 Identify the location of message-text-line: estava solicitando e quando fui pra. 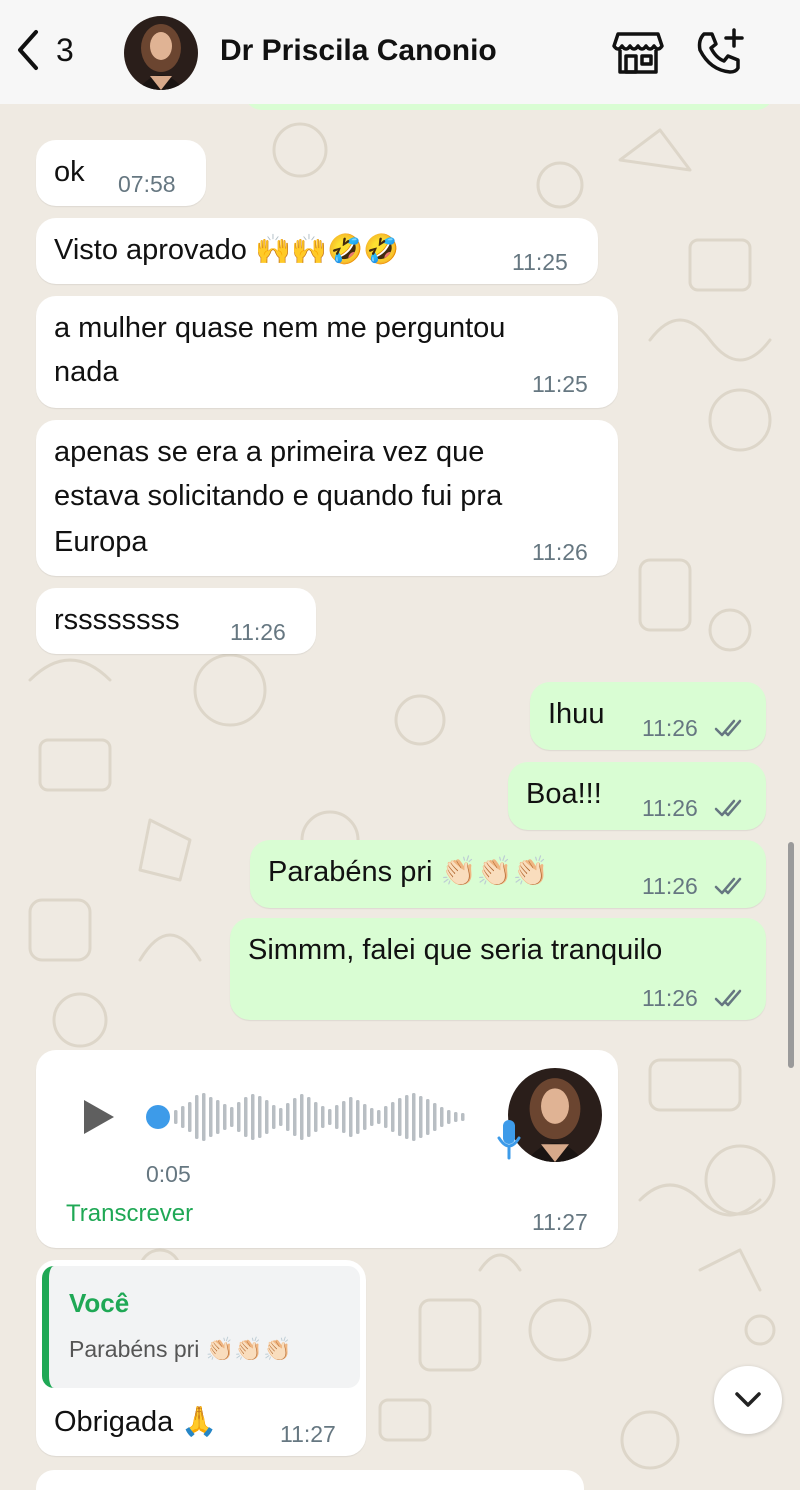
(278, 496).